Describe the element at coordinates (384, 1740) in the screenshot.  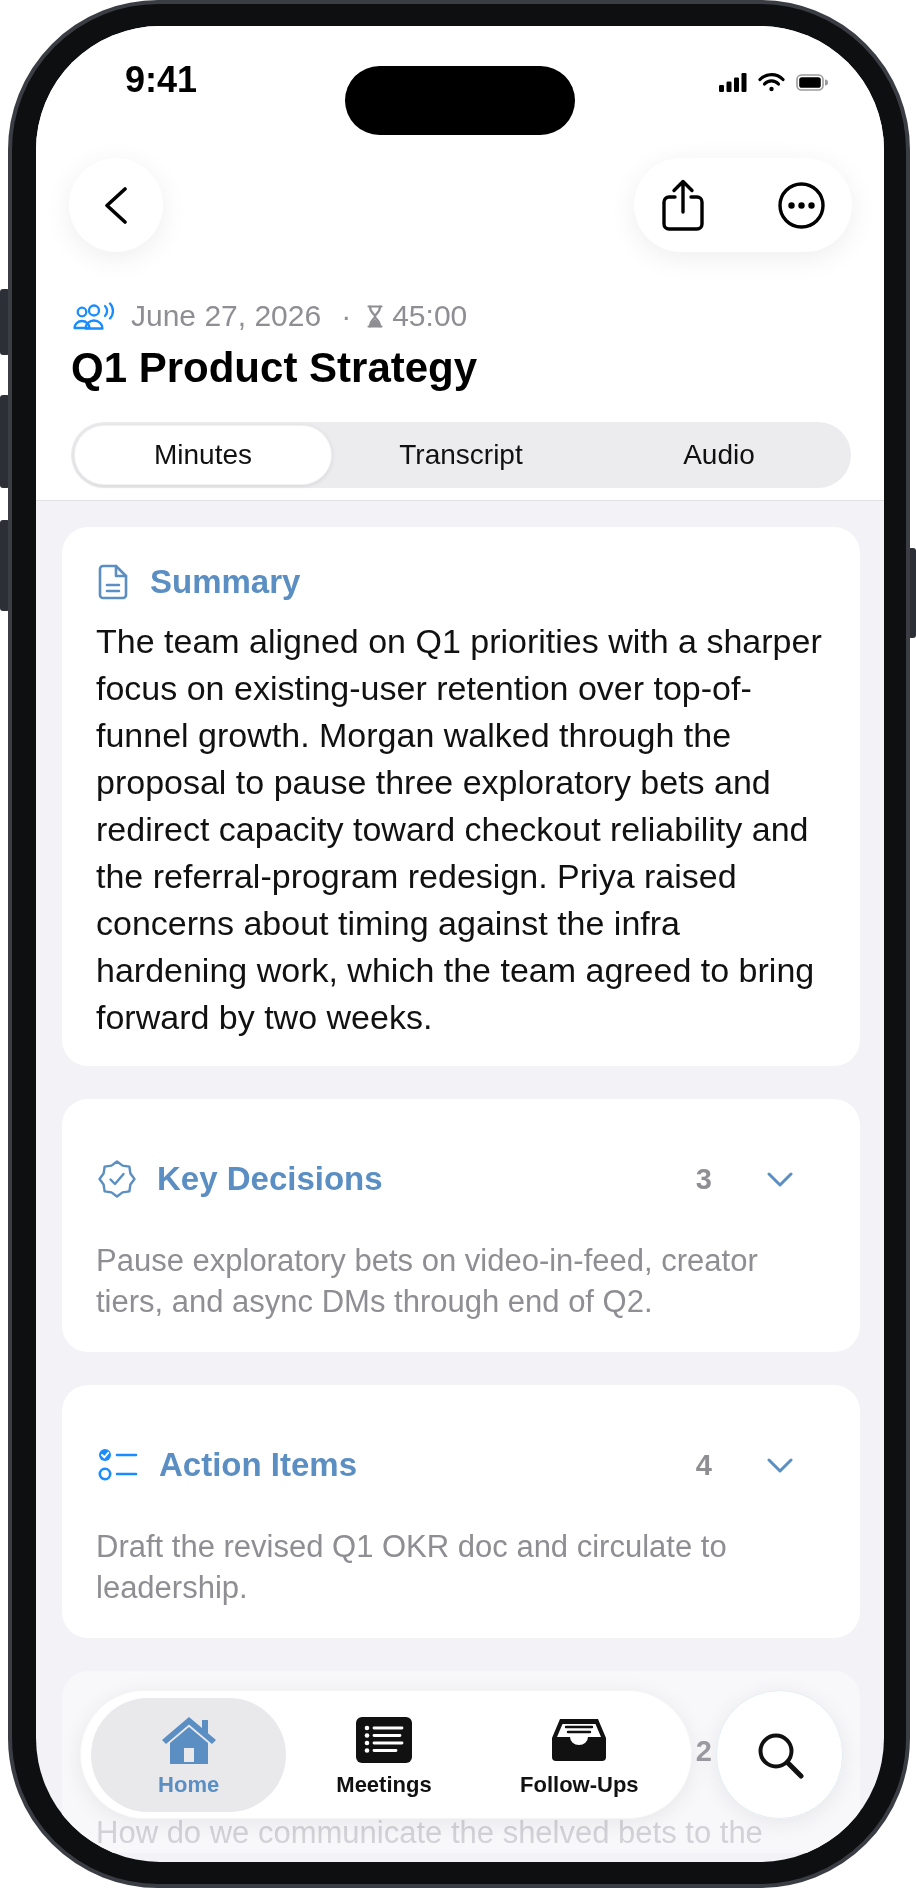
I see `list-icon` at that location.